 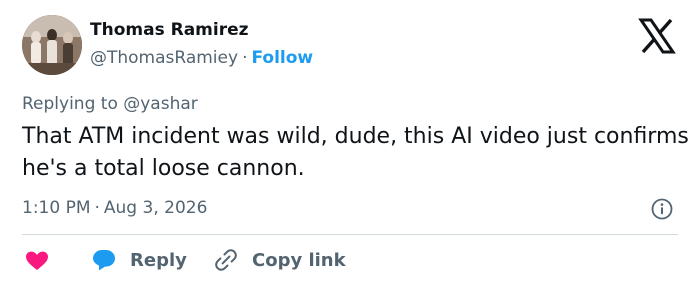 I want to click on author-handle: @ThomasRamiey, so click(x=164, y=58).